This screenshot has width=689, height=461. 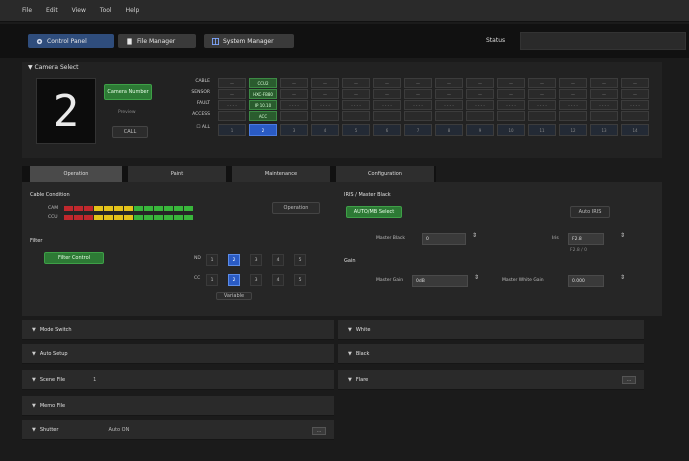 What do you see at coordinates (444, 239) in the screenshot?
I see `master-black-field: 0` at bounding box center [444, 239].